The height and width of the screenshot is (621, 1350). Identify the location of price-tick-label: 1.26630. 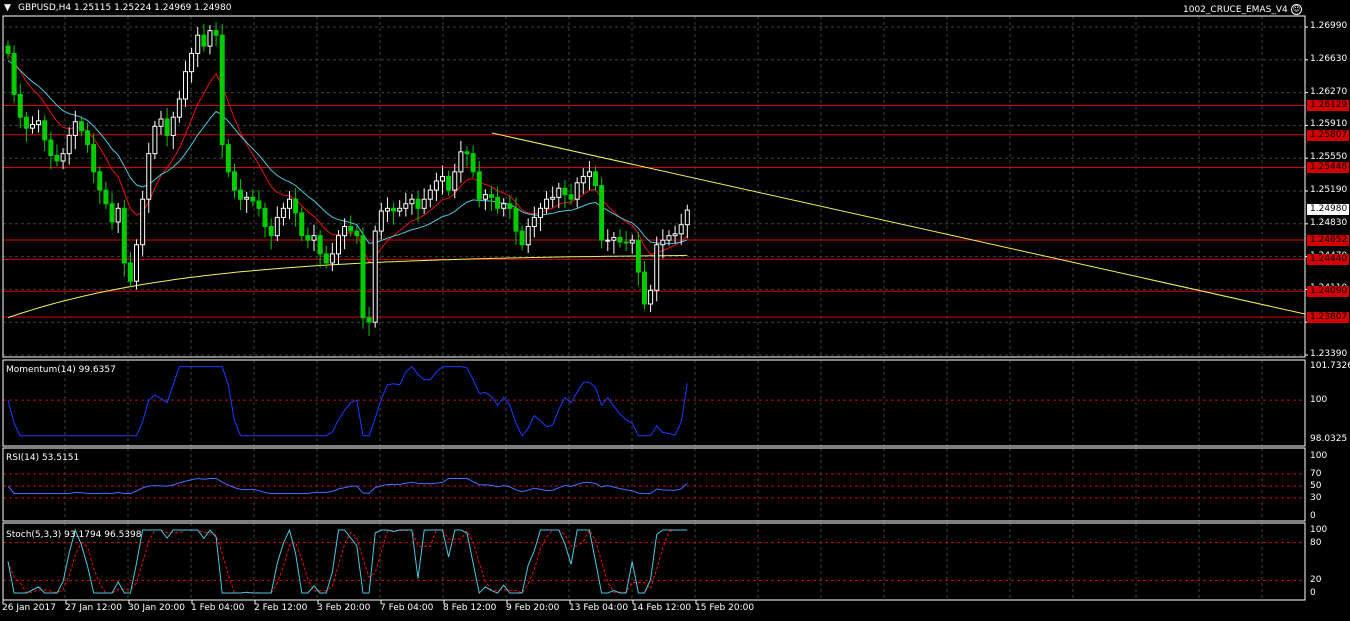
(1329, 58).